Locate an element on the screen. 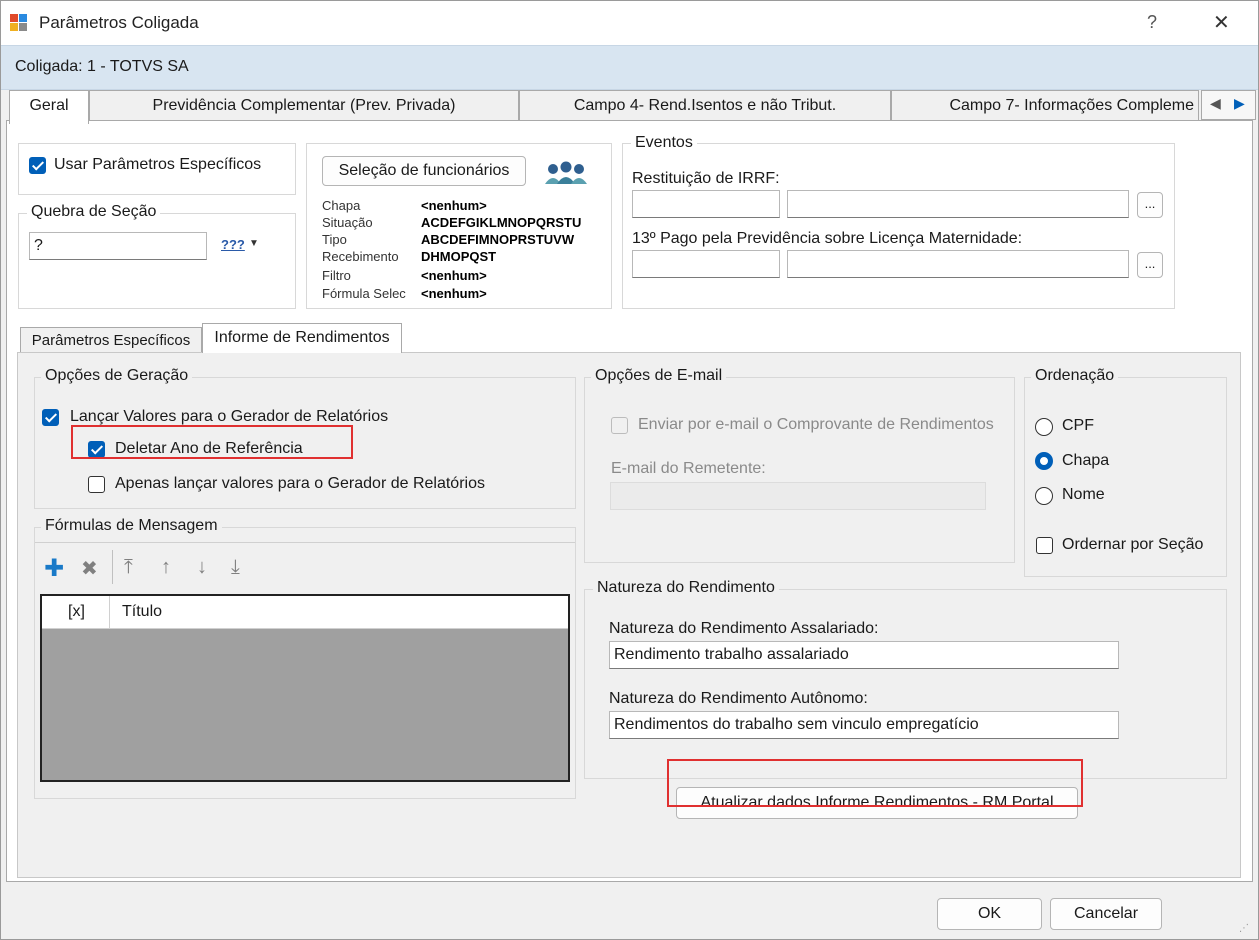 This screenshot has width=1259, height=940. usar-parametros-checkbox is located at coordinates (37, 165).